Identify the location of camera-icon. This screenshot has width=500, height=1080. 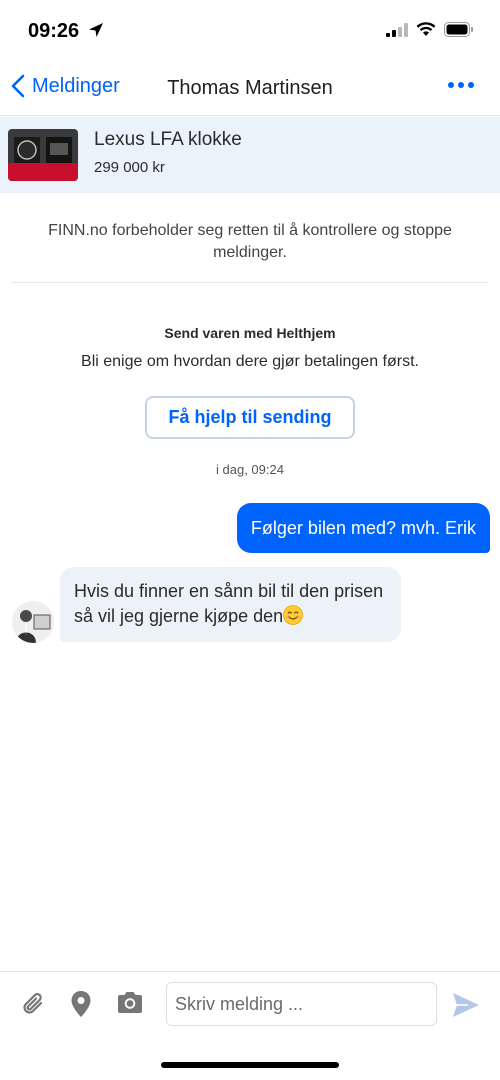
(130, 1003).